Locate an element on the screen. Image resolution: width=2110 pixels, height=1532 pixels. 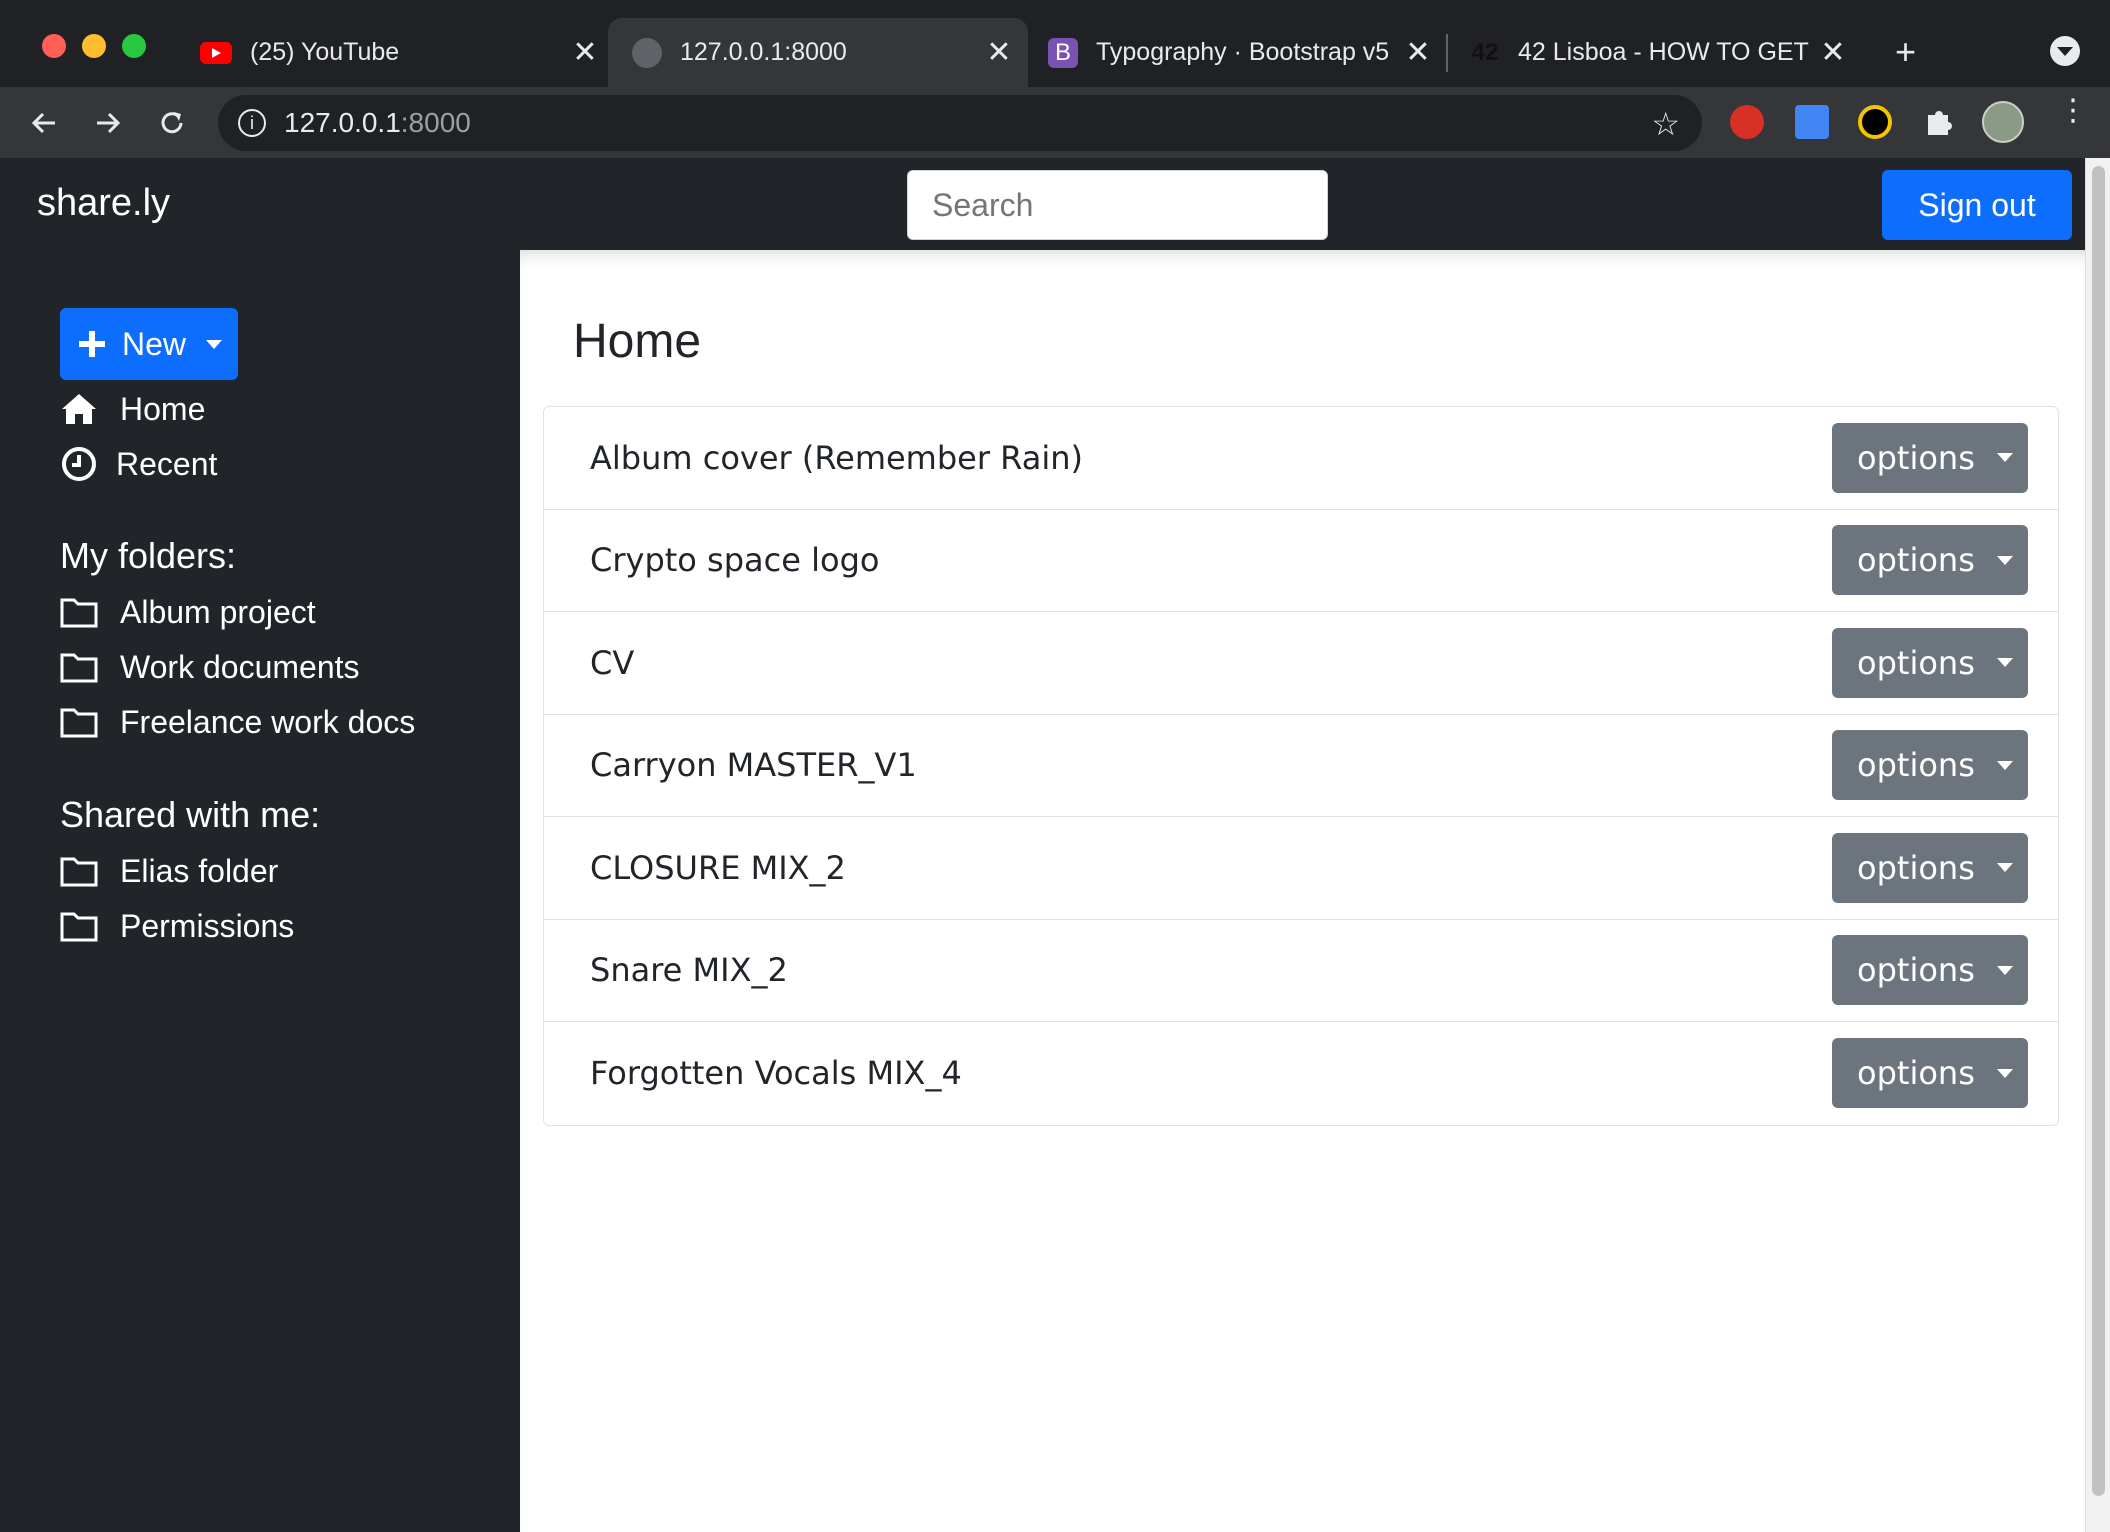
sidebar-item-label: Permissions is located at coordinates (207, 925).